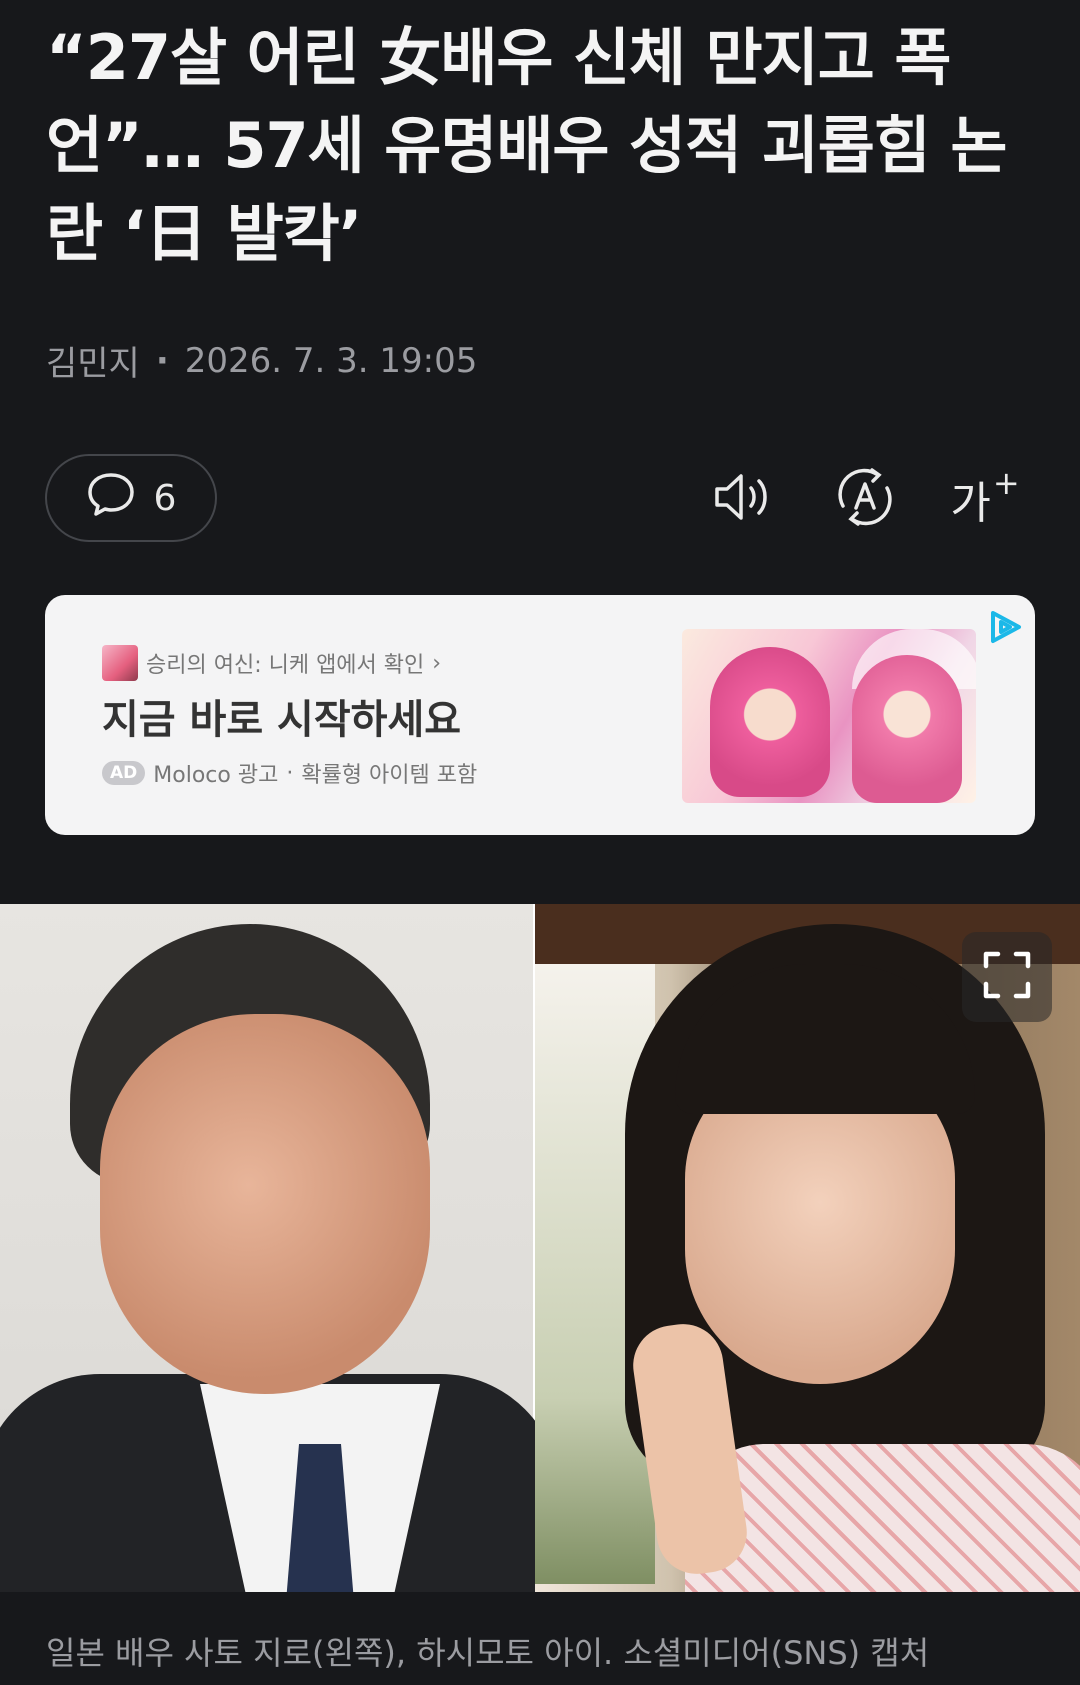  I want to click on speaker-icon, so click(743, 499).